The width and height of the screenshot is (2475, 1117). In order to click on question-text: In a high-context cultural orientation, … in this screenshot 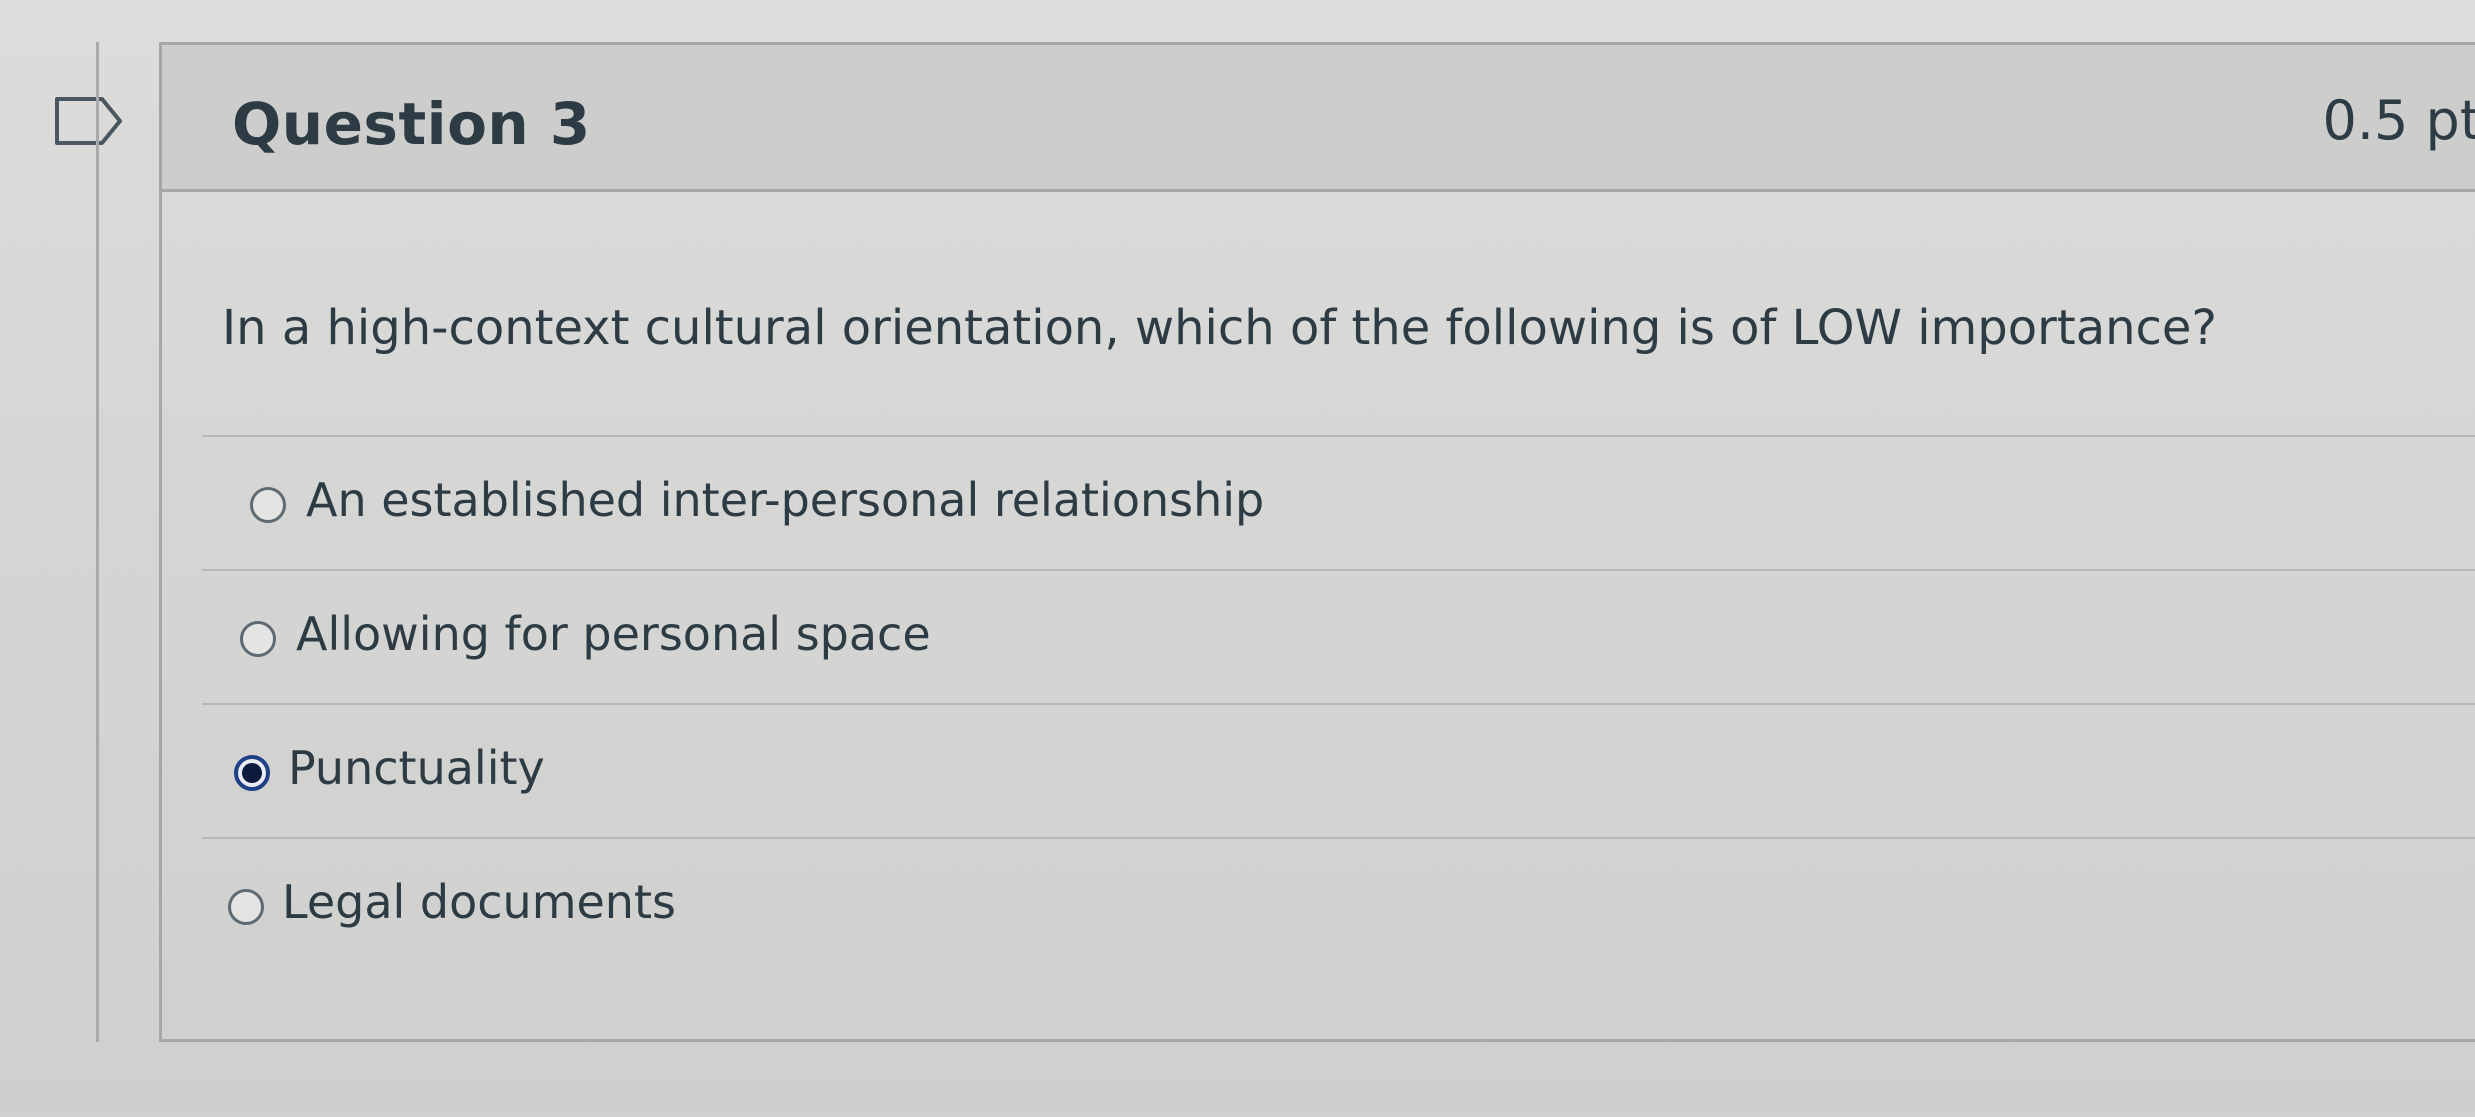, I will do `click(1219, 328)`.